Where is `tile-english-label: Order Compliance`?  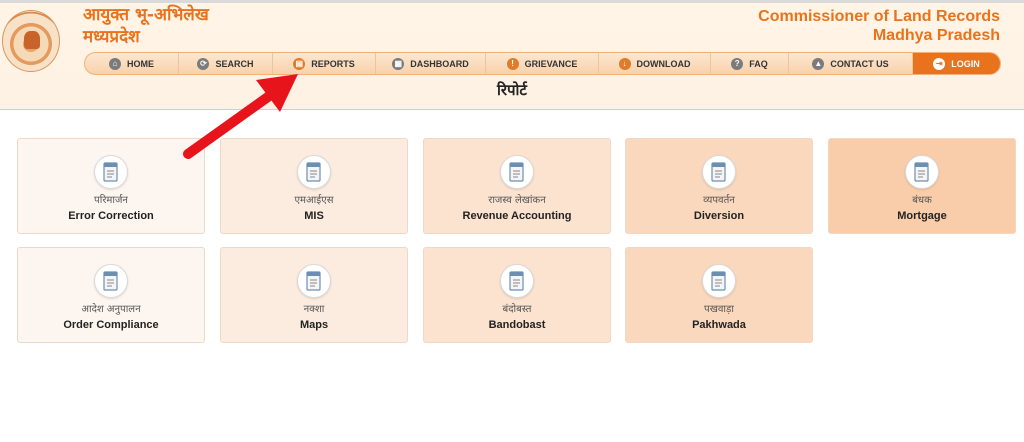 tile-english-label: Order Compliance is located at coordinates (111, 325).